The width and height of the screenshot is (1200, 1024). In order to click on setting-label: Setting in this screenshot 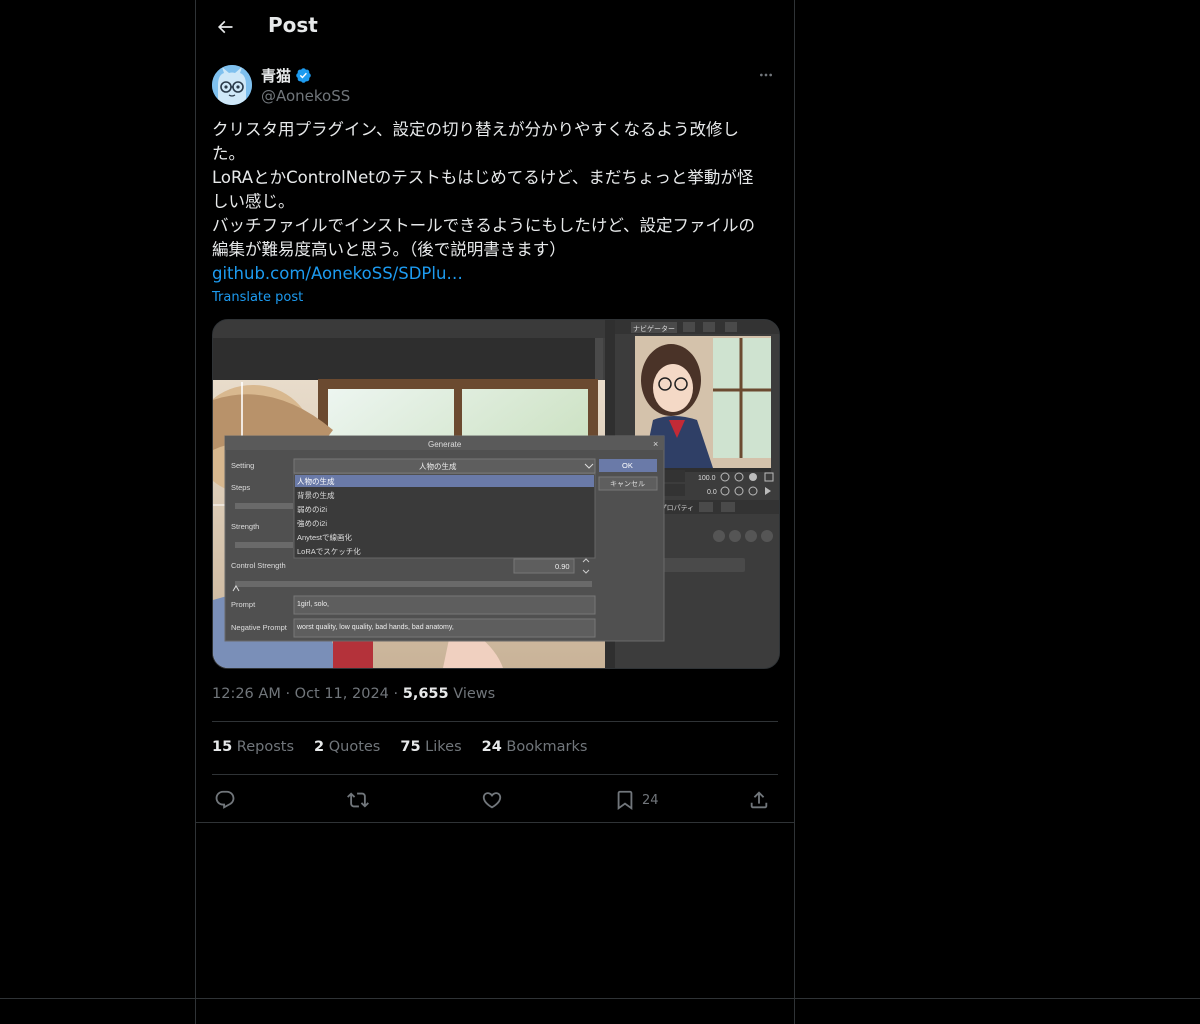, I will do `click(242, 465)`.